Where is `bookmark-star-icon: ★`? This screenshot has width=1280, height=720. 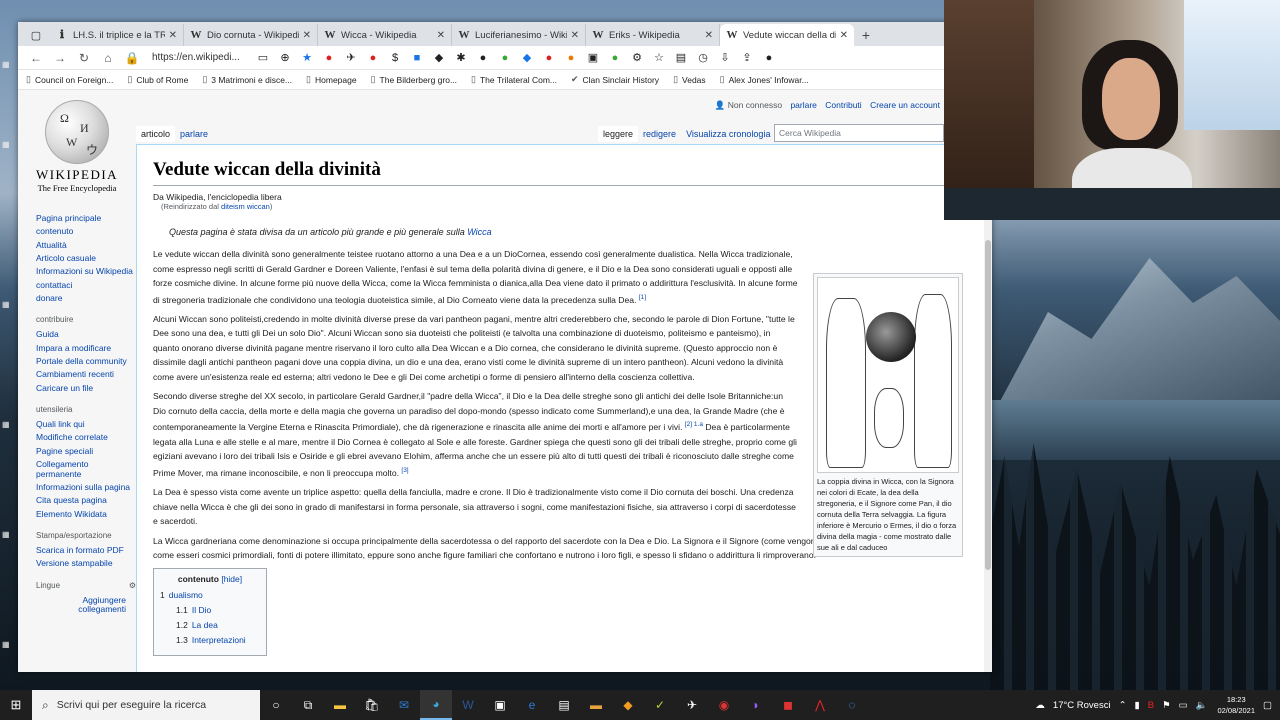
bookmark-star-icon: ★ is located at coordinates (307, 57).